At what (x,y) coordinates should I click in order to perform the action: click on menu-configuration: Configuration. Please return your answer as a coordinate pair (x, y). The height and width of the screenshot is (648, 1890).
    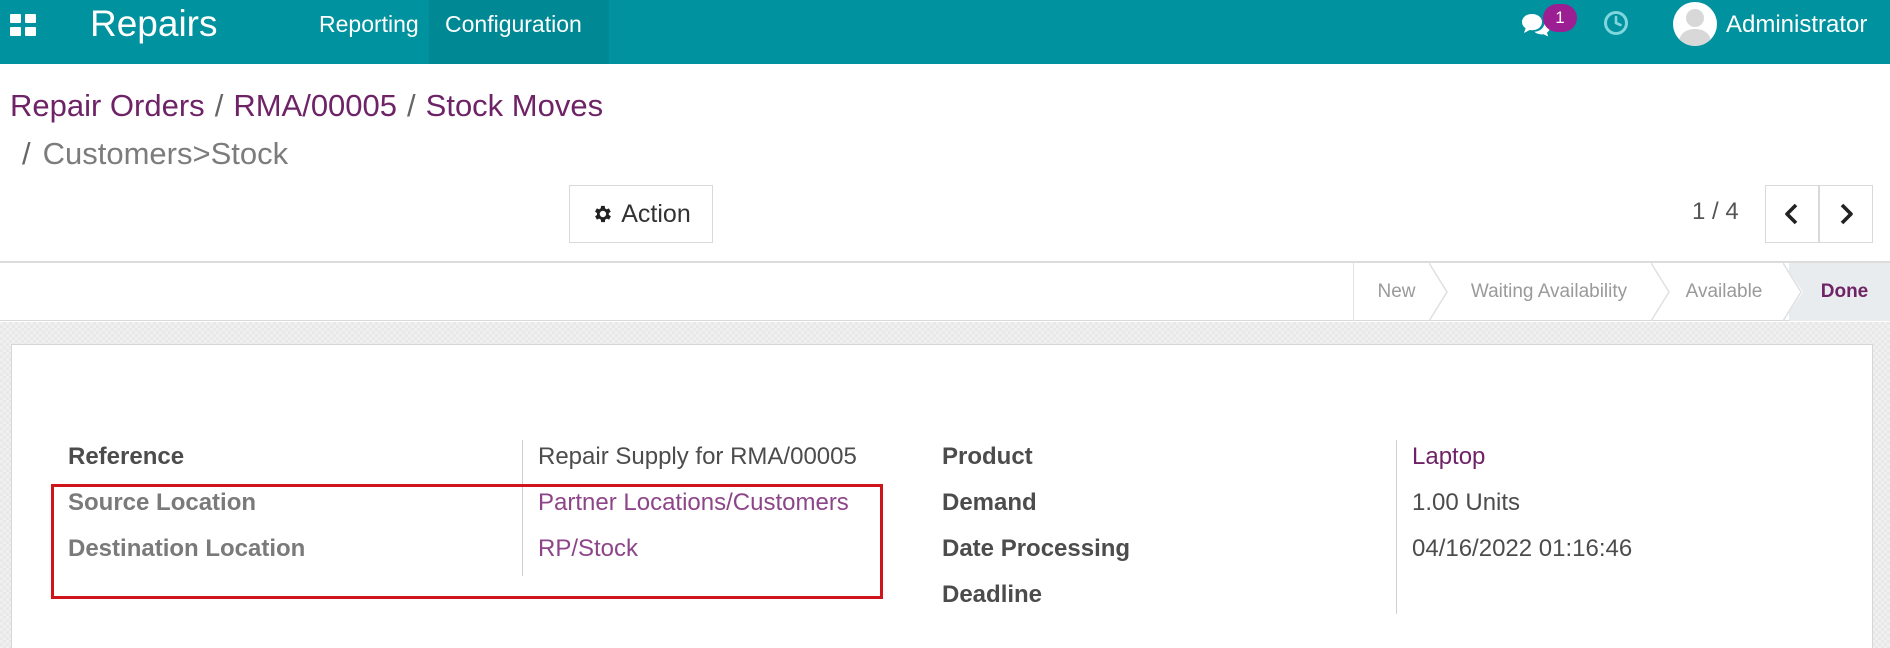
    Looking at the image, I should click on (519, 32).